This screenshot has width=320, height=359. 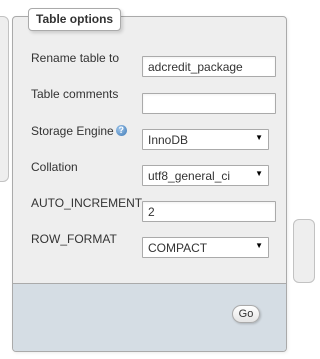 What do you see at coordinates (121, 131) in the screenshot?
I see `help-icon: ?` at bounding box center [121, 131].